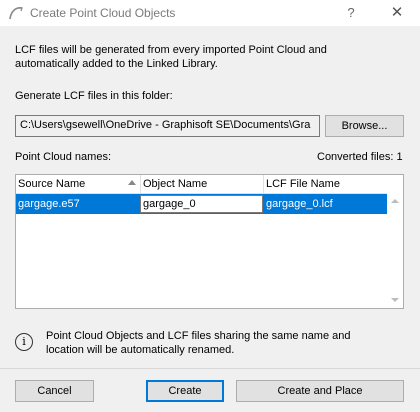 The width and height of the screenshot is (420, 412). I want to click on divider, so click(210, 368).